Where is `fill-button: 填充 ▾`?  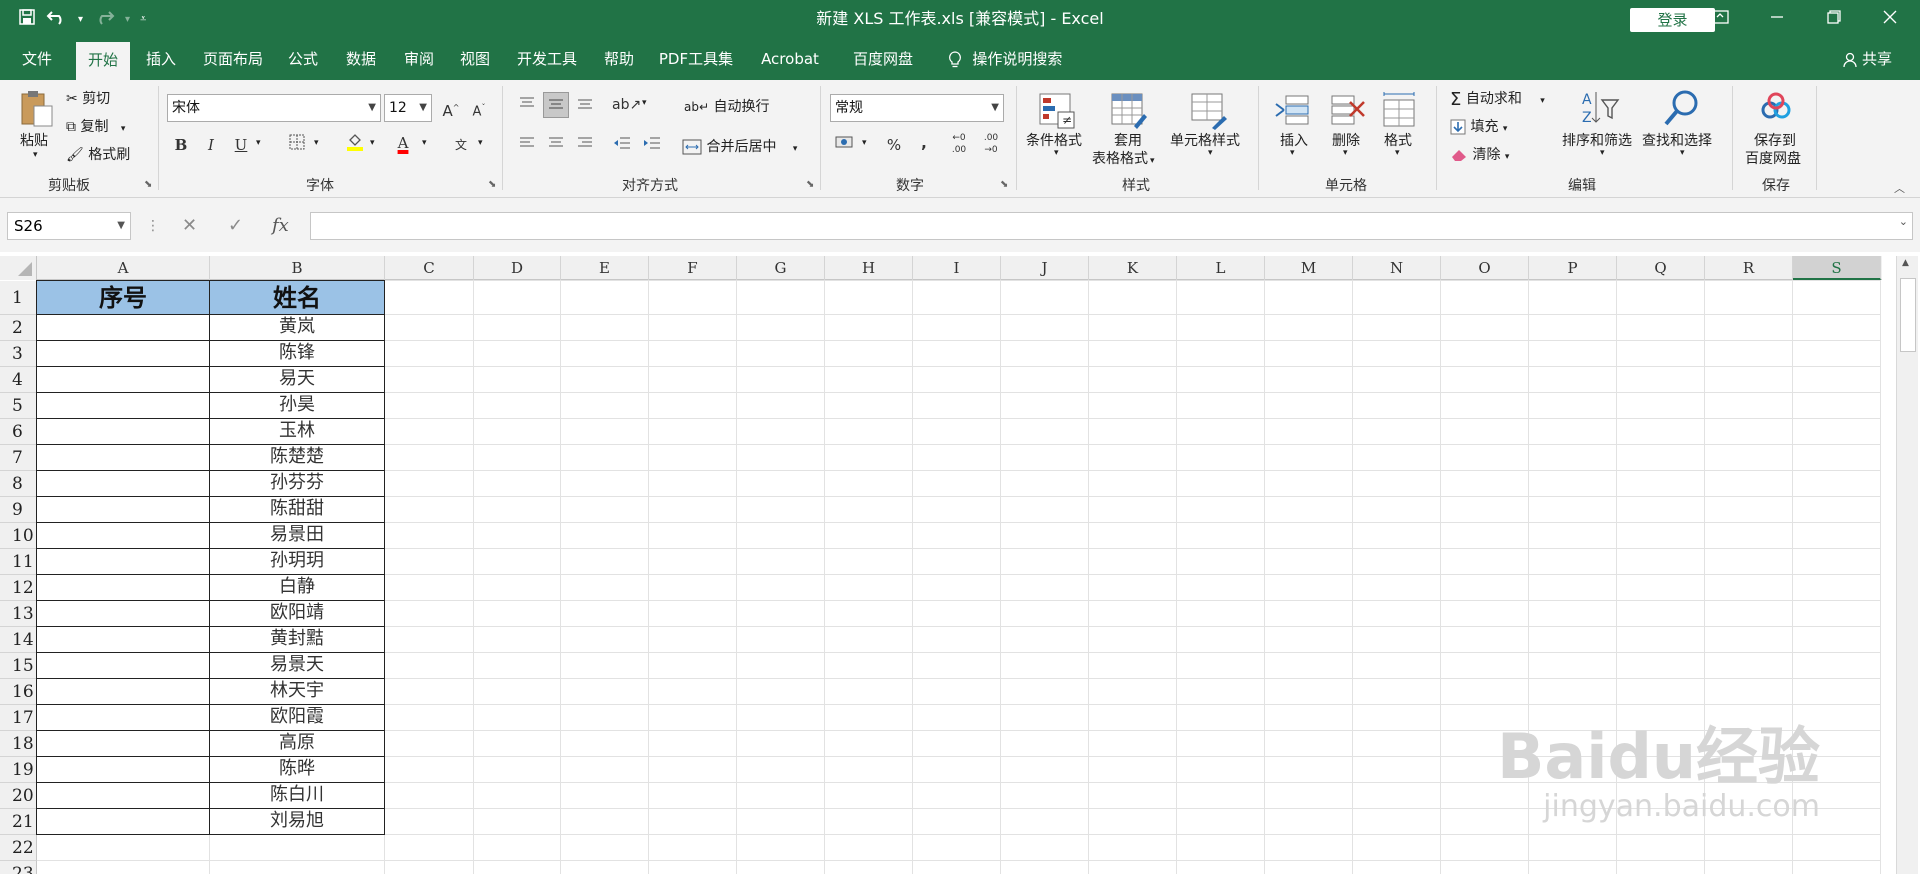 fill-button: 填充 ▾ is located at coordinates (1478, 126).